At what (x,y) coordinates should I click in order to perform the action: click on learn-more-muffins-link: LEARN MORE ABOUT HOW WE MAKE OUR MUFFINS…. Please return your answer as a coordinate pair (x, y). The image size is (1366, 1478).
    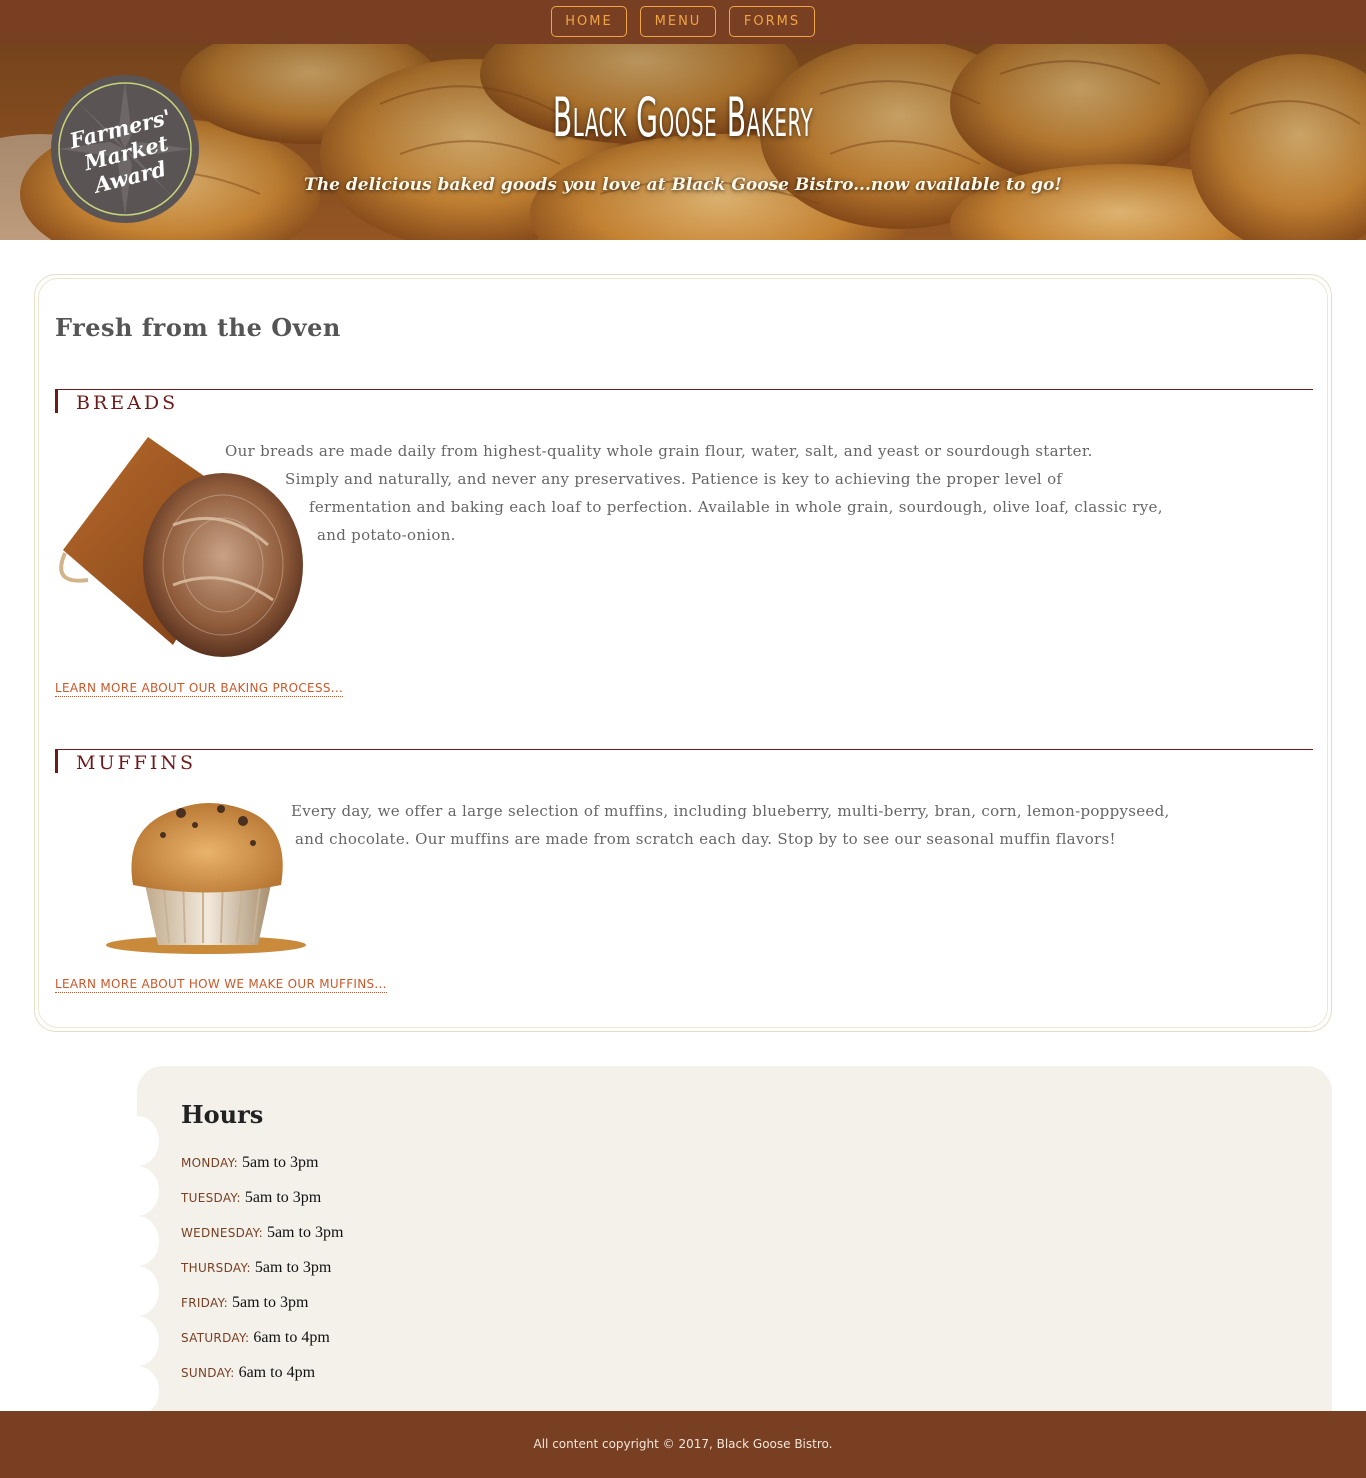
    Looking at the image, I should click on (221, 985).